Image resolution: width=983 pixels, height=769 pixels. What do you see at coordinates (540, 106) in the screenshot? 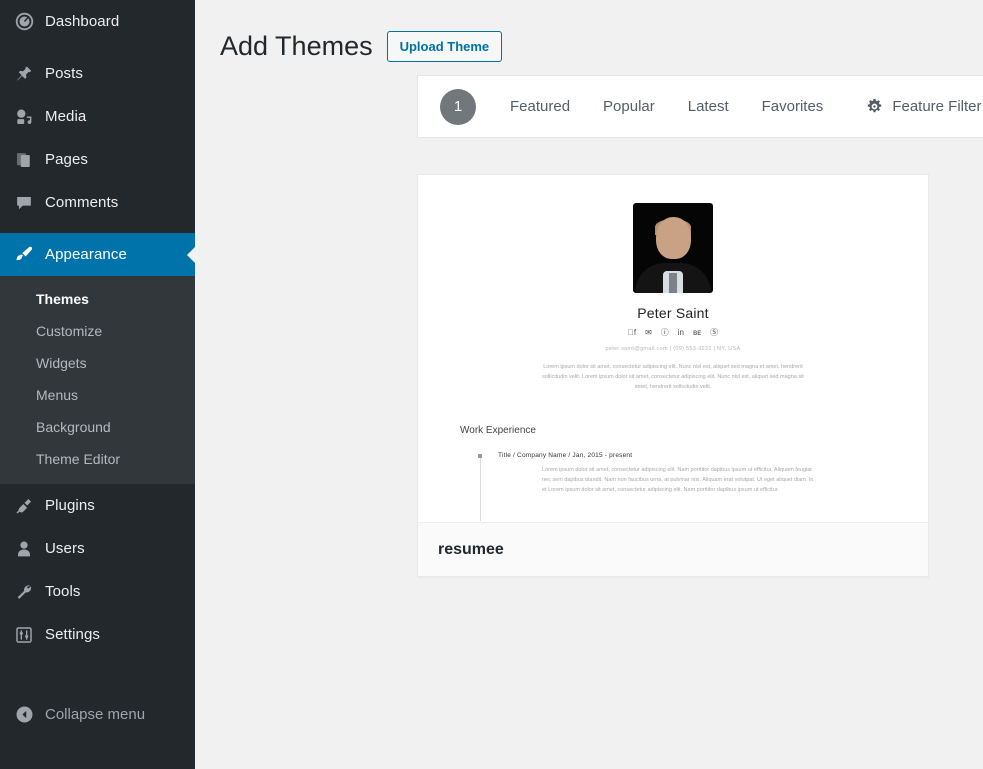
I see `tab-featured: Featured` at bounding box center [540, 106].